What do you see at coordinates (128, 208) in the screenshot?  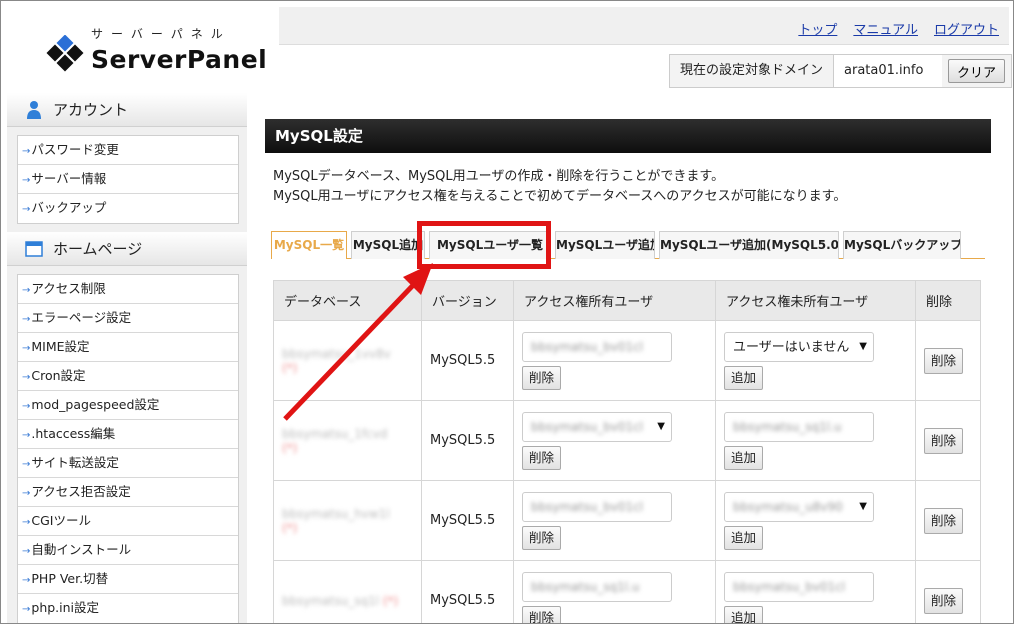 I see `sidebar-item-backup: →バックアップ` at bounding box center [128, 208].